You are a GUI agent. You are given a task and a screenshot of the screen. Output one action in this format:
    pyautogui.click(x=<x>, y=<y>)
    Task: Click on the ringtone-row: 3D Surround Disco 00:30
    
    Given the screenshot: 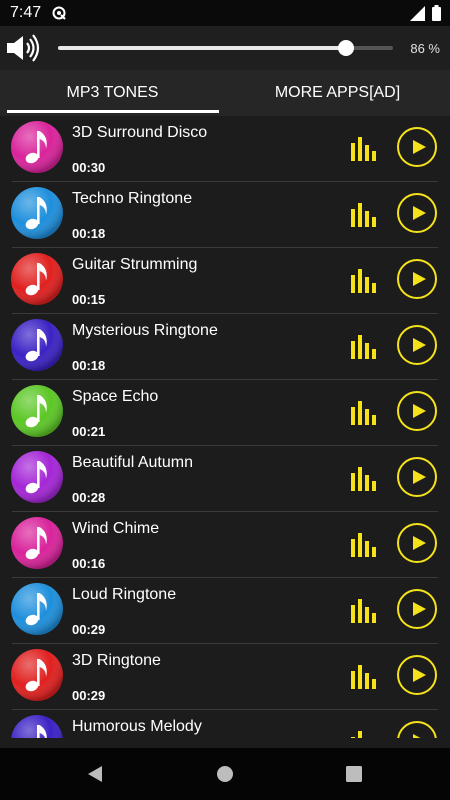 What is the action you would take?
    pyautogui.click(x=225, y=149)
    